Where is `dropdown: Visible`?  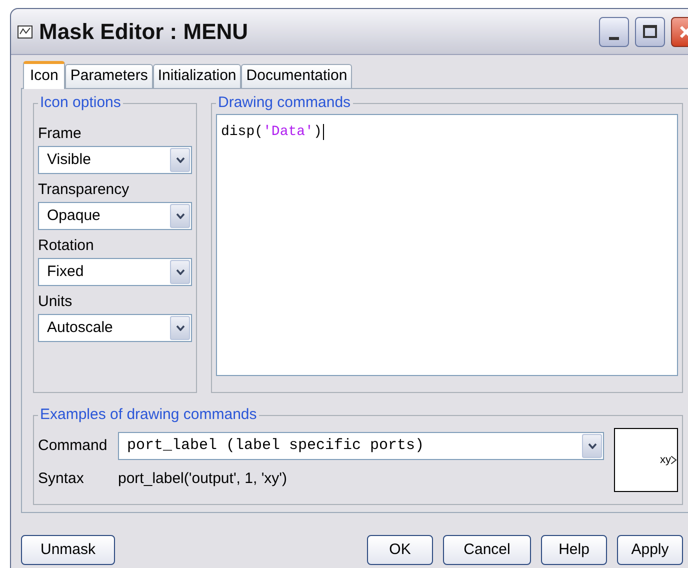
dropdown: Visible is located at coordinates (115, 160).